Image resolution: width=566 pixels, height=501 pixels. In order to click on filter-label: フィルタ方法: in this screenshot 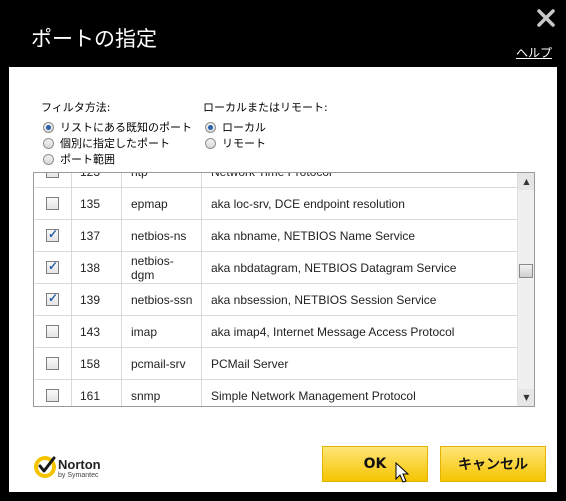, I will do `click(76, 107)`.